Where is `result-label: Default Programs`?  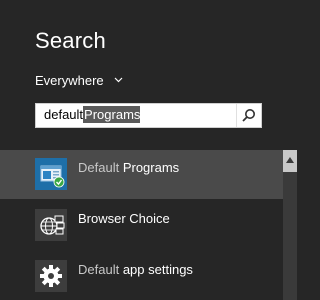
result-label: Default Programs is located at coordinates (128, 167).